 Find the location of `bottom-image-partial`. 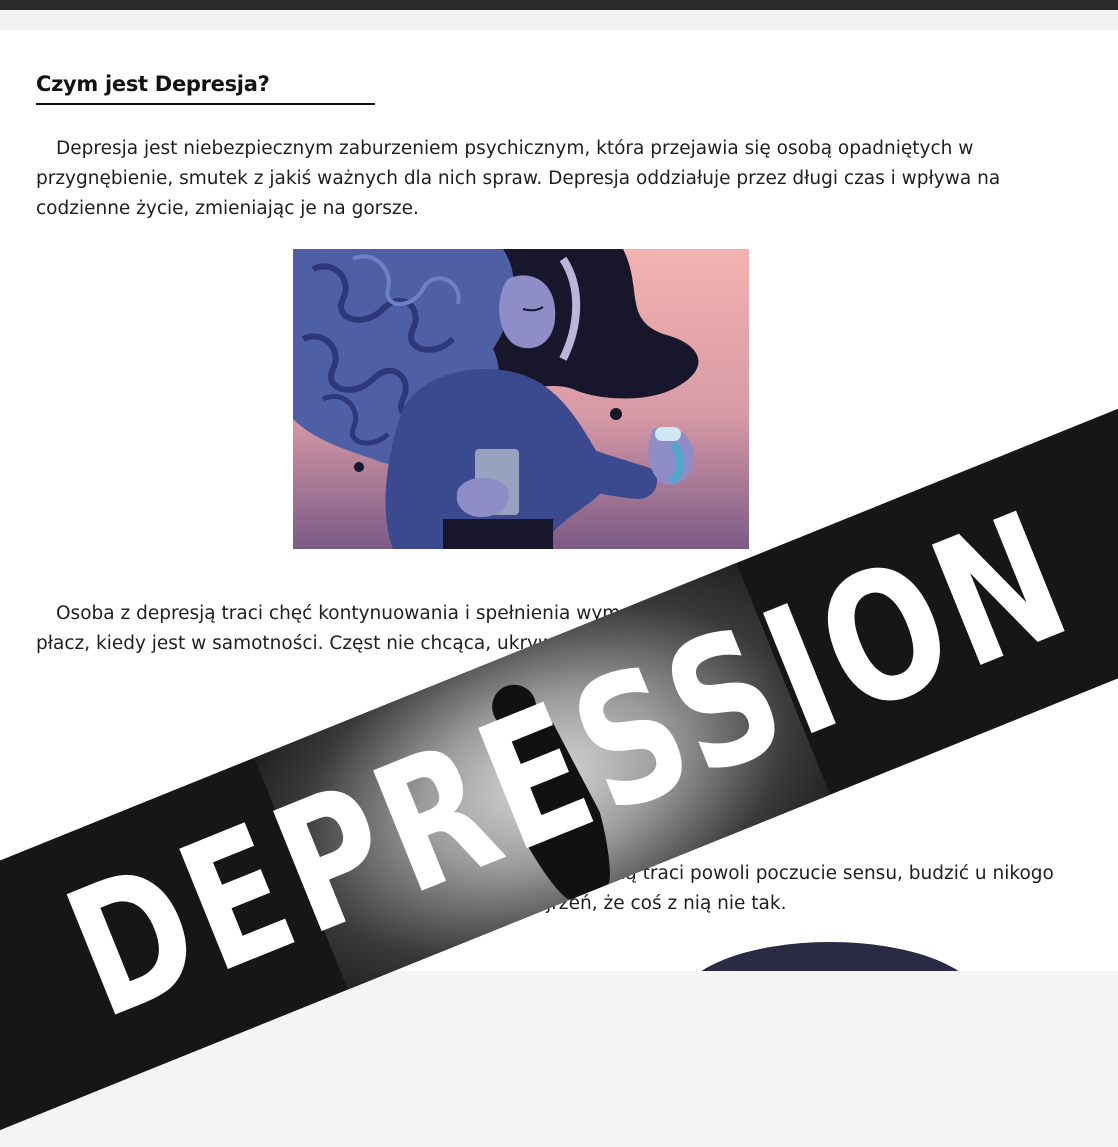

bottom-image-partial is located at coordinates (830, 956).